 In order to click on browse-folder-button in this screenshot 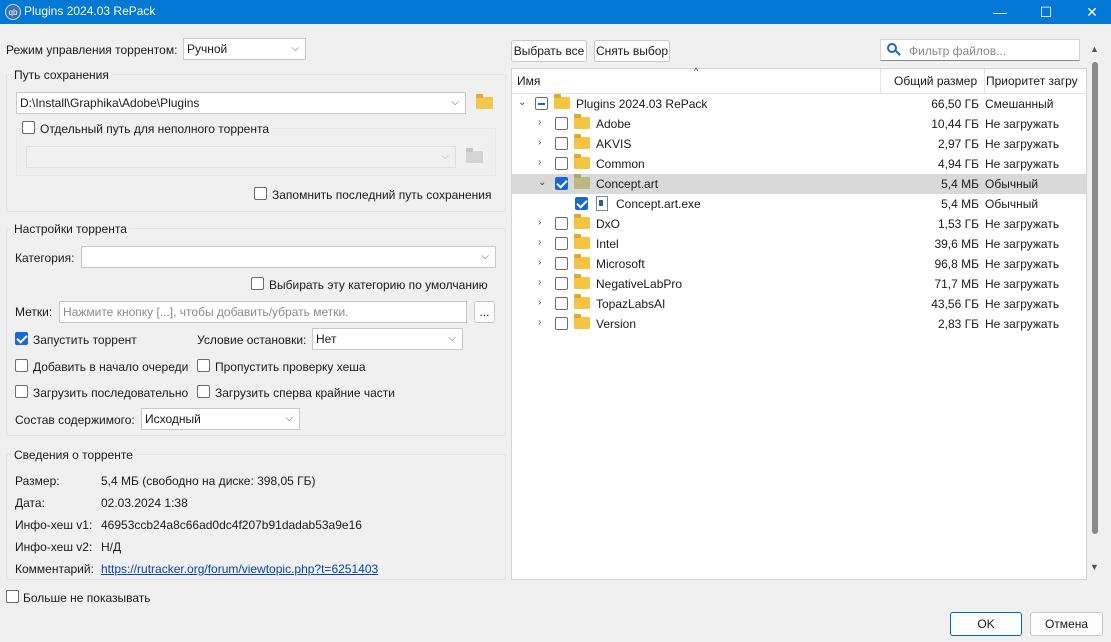, I will do `click(484, 103)`.